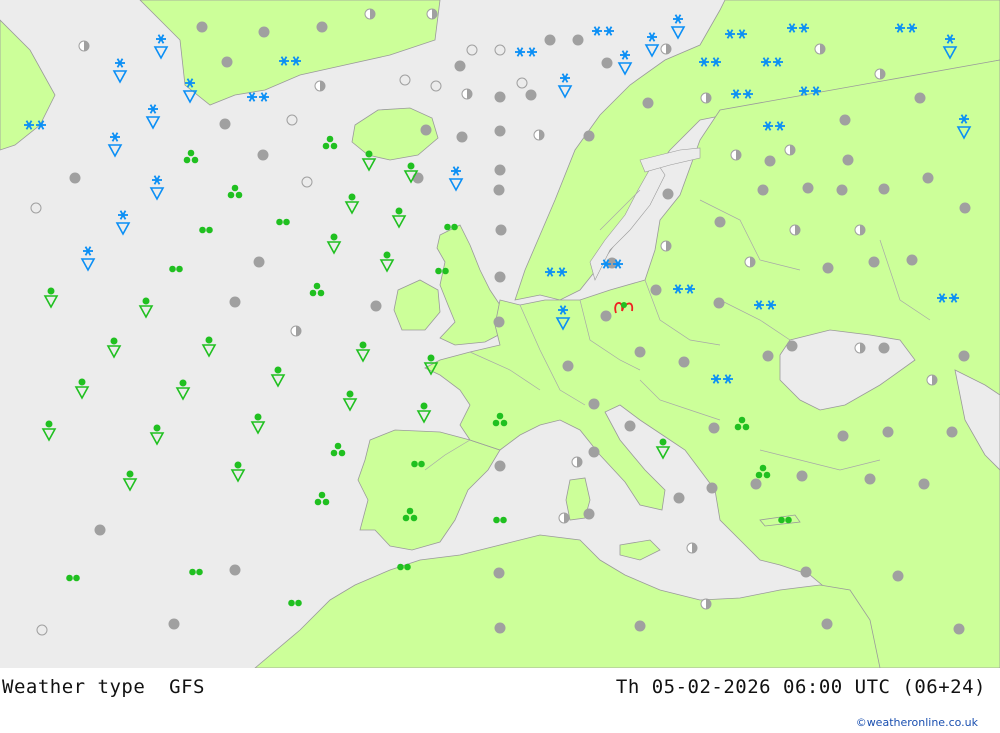 Image resolution: width=1000 pixels, height=733 pixels. I want to click on credit-link: ©weatheronline.co.uk, so click(917, 722).